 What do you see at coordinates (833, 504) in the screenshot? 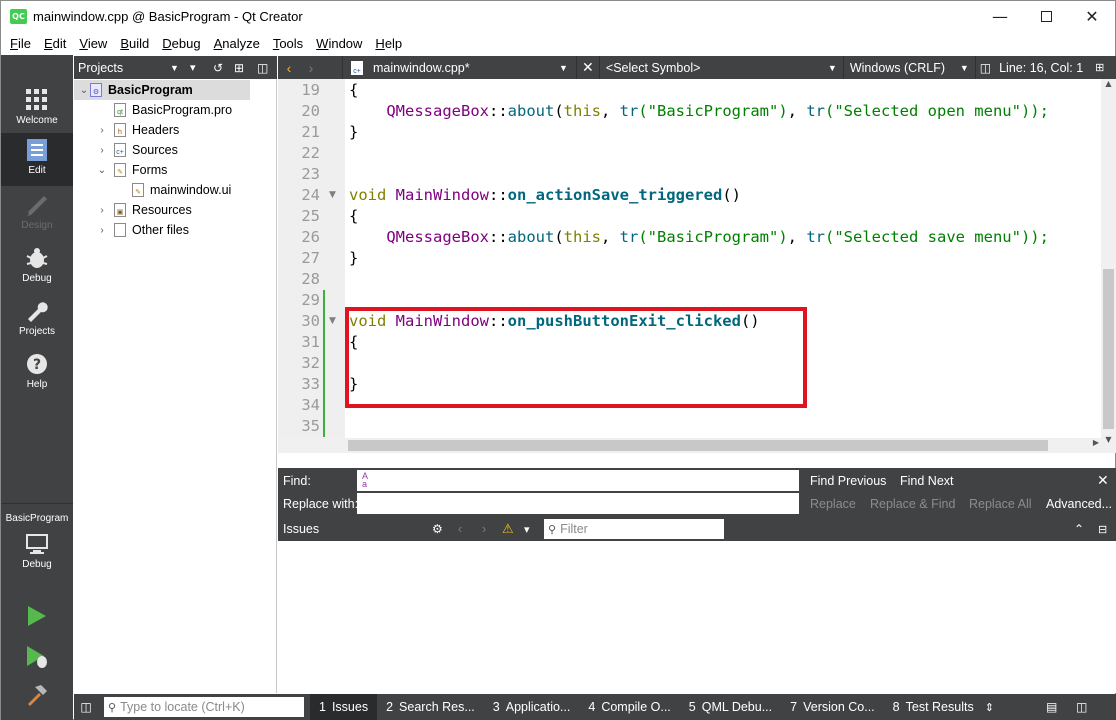
I see `replace-button: Replace` at bounding box center [833, 504].